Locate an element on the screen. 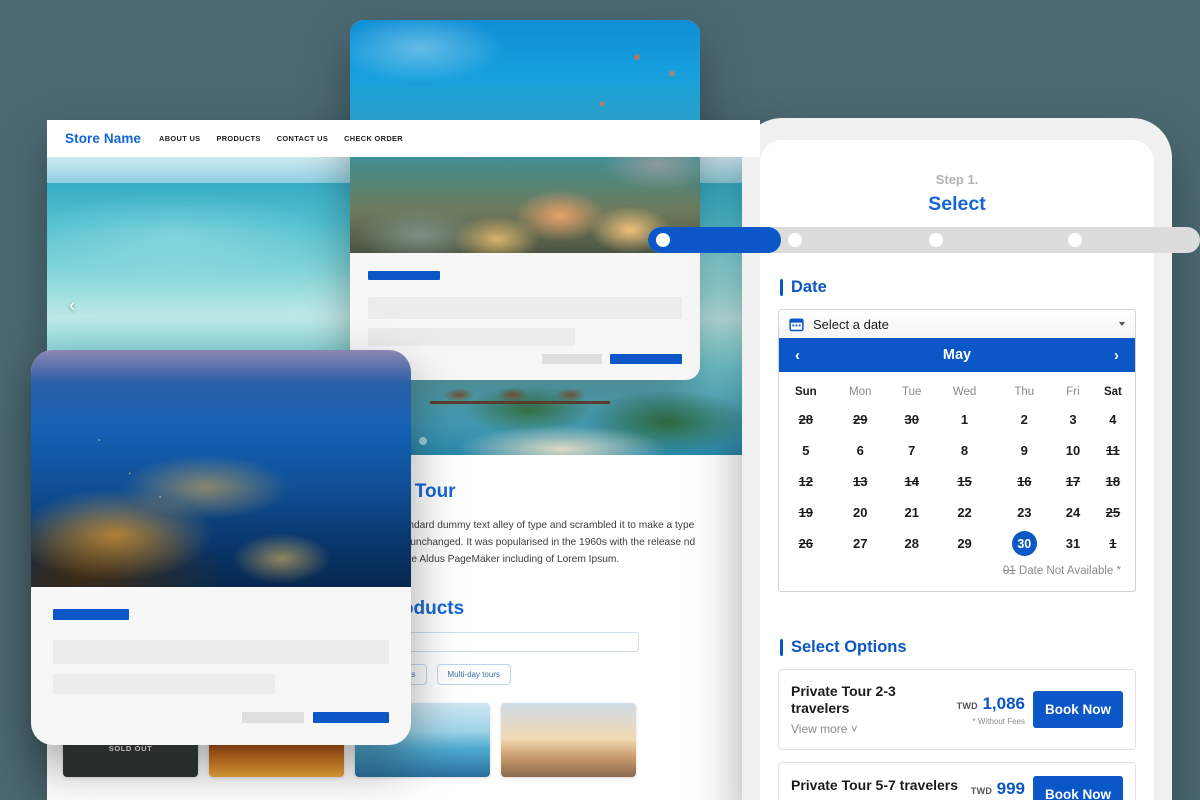 This screenshot has width=1200, height=800. option-2-book-now-button: Book Now is located at coordinates (1078, 788).